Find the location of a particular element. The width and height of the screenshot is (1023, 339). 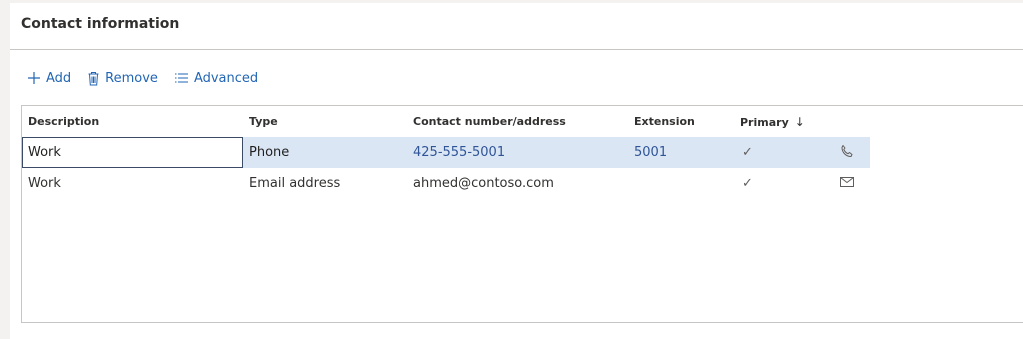

mail-icon is located at coordinates (847, 182).